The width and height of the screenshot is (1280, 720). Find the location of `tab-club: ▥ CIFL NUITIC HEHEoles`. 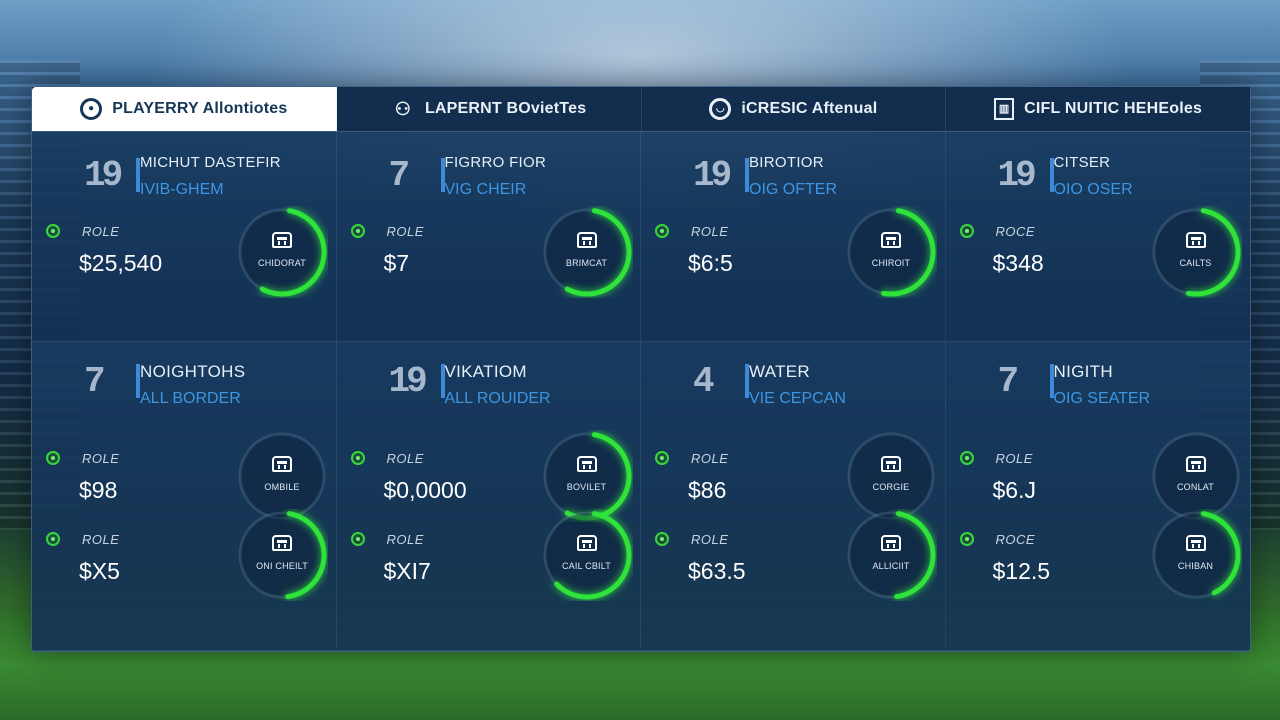

tab-club: ▥ CIFL NUITIC HEHEoles is located at coordinates (1098, 109).